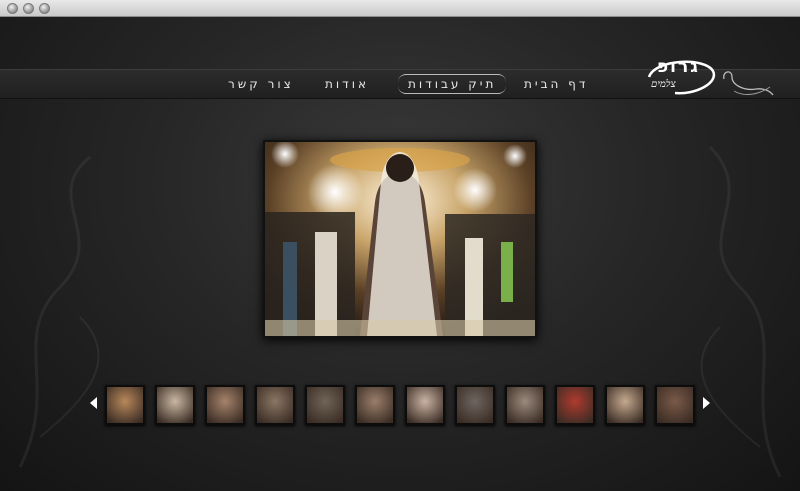 The width and height of the screenshot is (800, 491). I want to click on minimize-window-button, so click(28, 8).